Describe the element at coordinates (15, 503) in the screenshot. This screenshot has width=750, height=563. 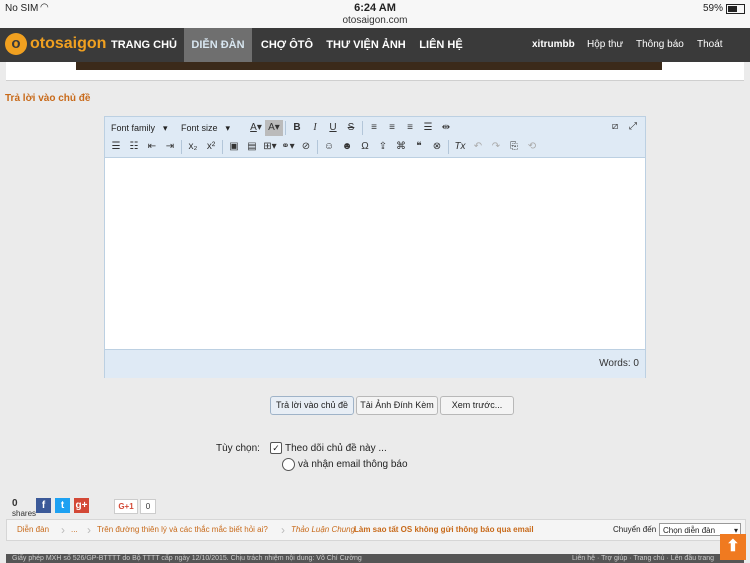
I see `share-count: 0` at that location.